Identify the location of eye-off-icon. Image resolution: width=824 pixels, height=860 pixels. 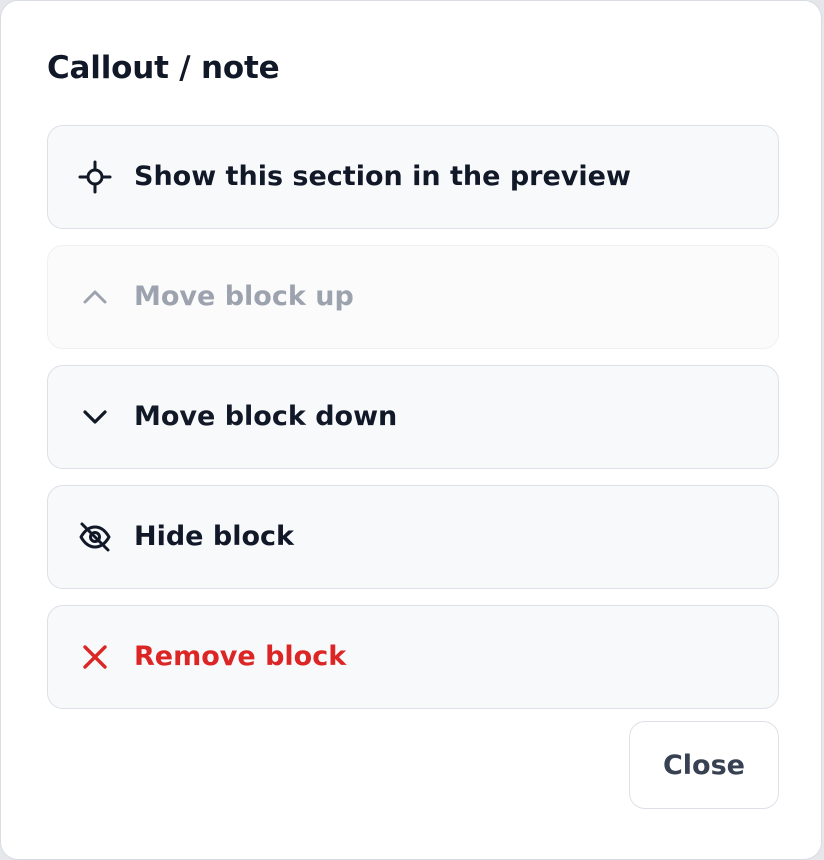
(95, 537).